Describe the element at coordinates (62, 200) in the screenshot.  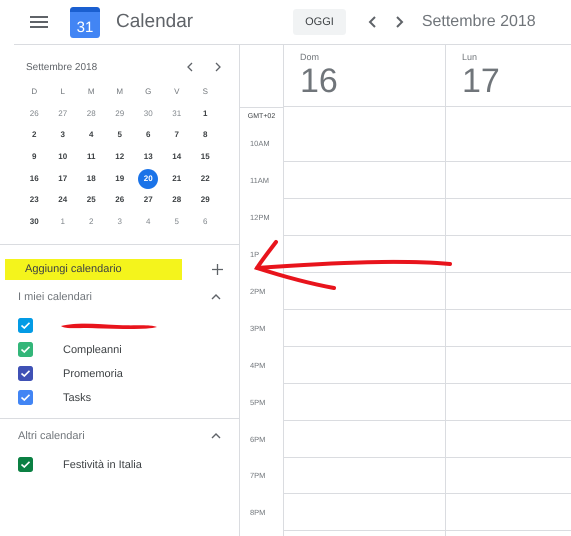
I see `day-cell: 24` at that location.